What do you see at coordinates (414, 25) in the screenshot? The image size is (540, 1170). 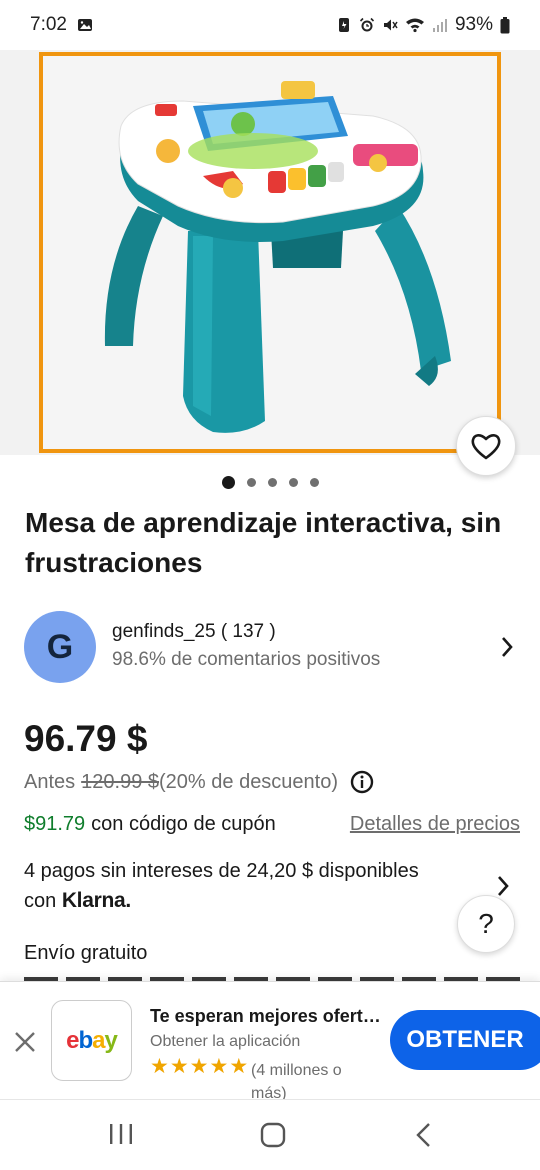 I see `wifi-icon` at bounding box center [414, 25].